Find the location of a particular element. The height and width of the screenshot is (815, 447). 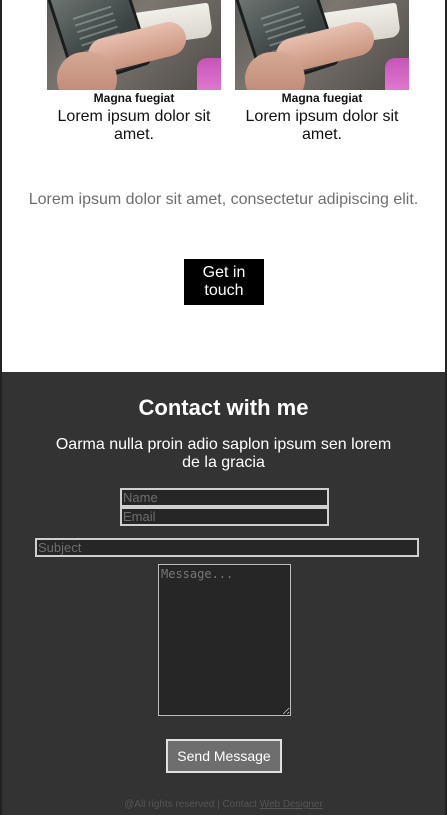

footer-text: @All rights reserved | Contact is located at coordinates (190, 804).